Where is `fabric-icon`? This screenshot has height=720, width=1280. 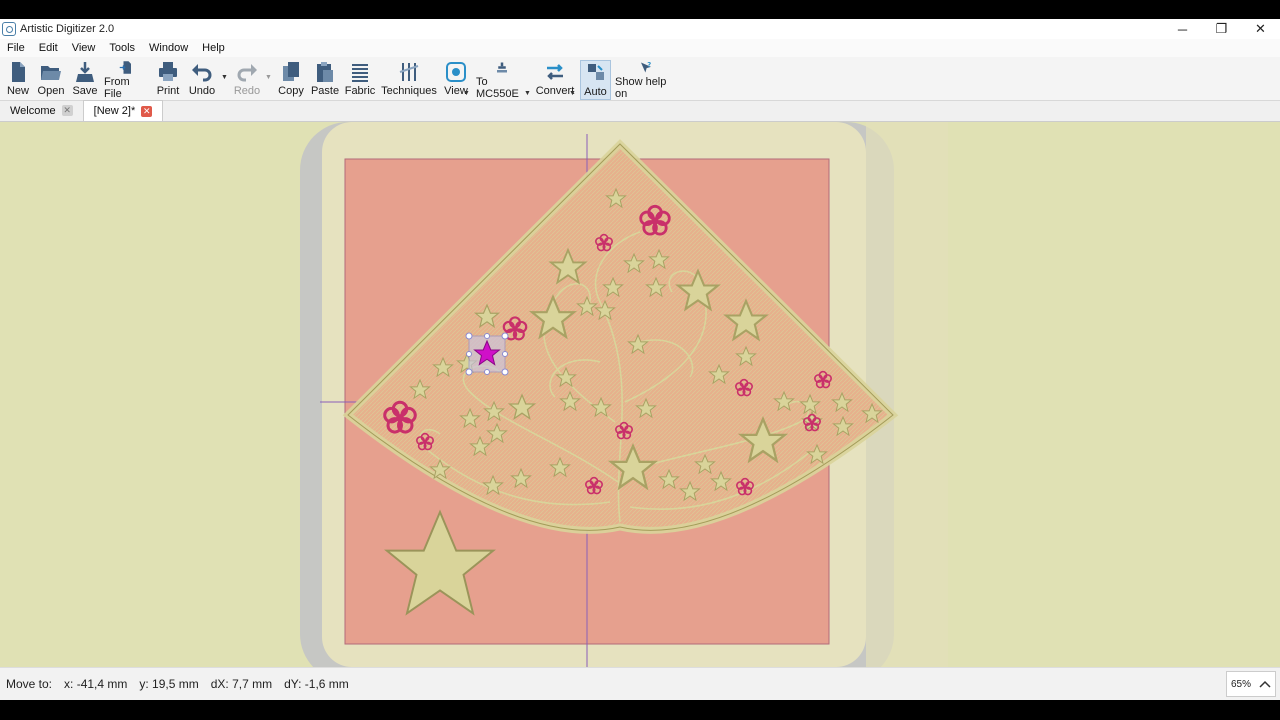 fabric-icon is located at coordinates (360, 73).